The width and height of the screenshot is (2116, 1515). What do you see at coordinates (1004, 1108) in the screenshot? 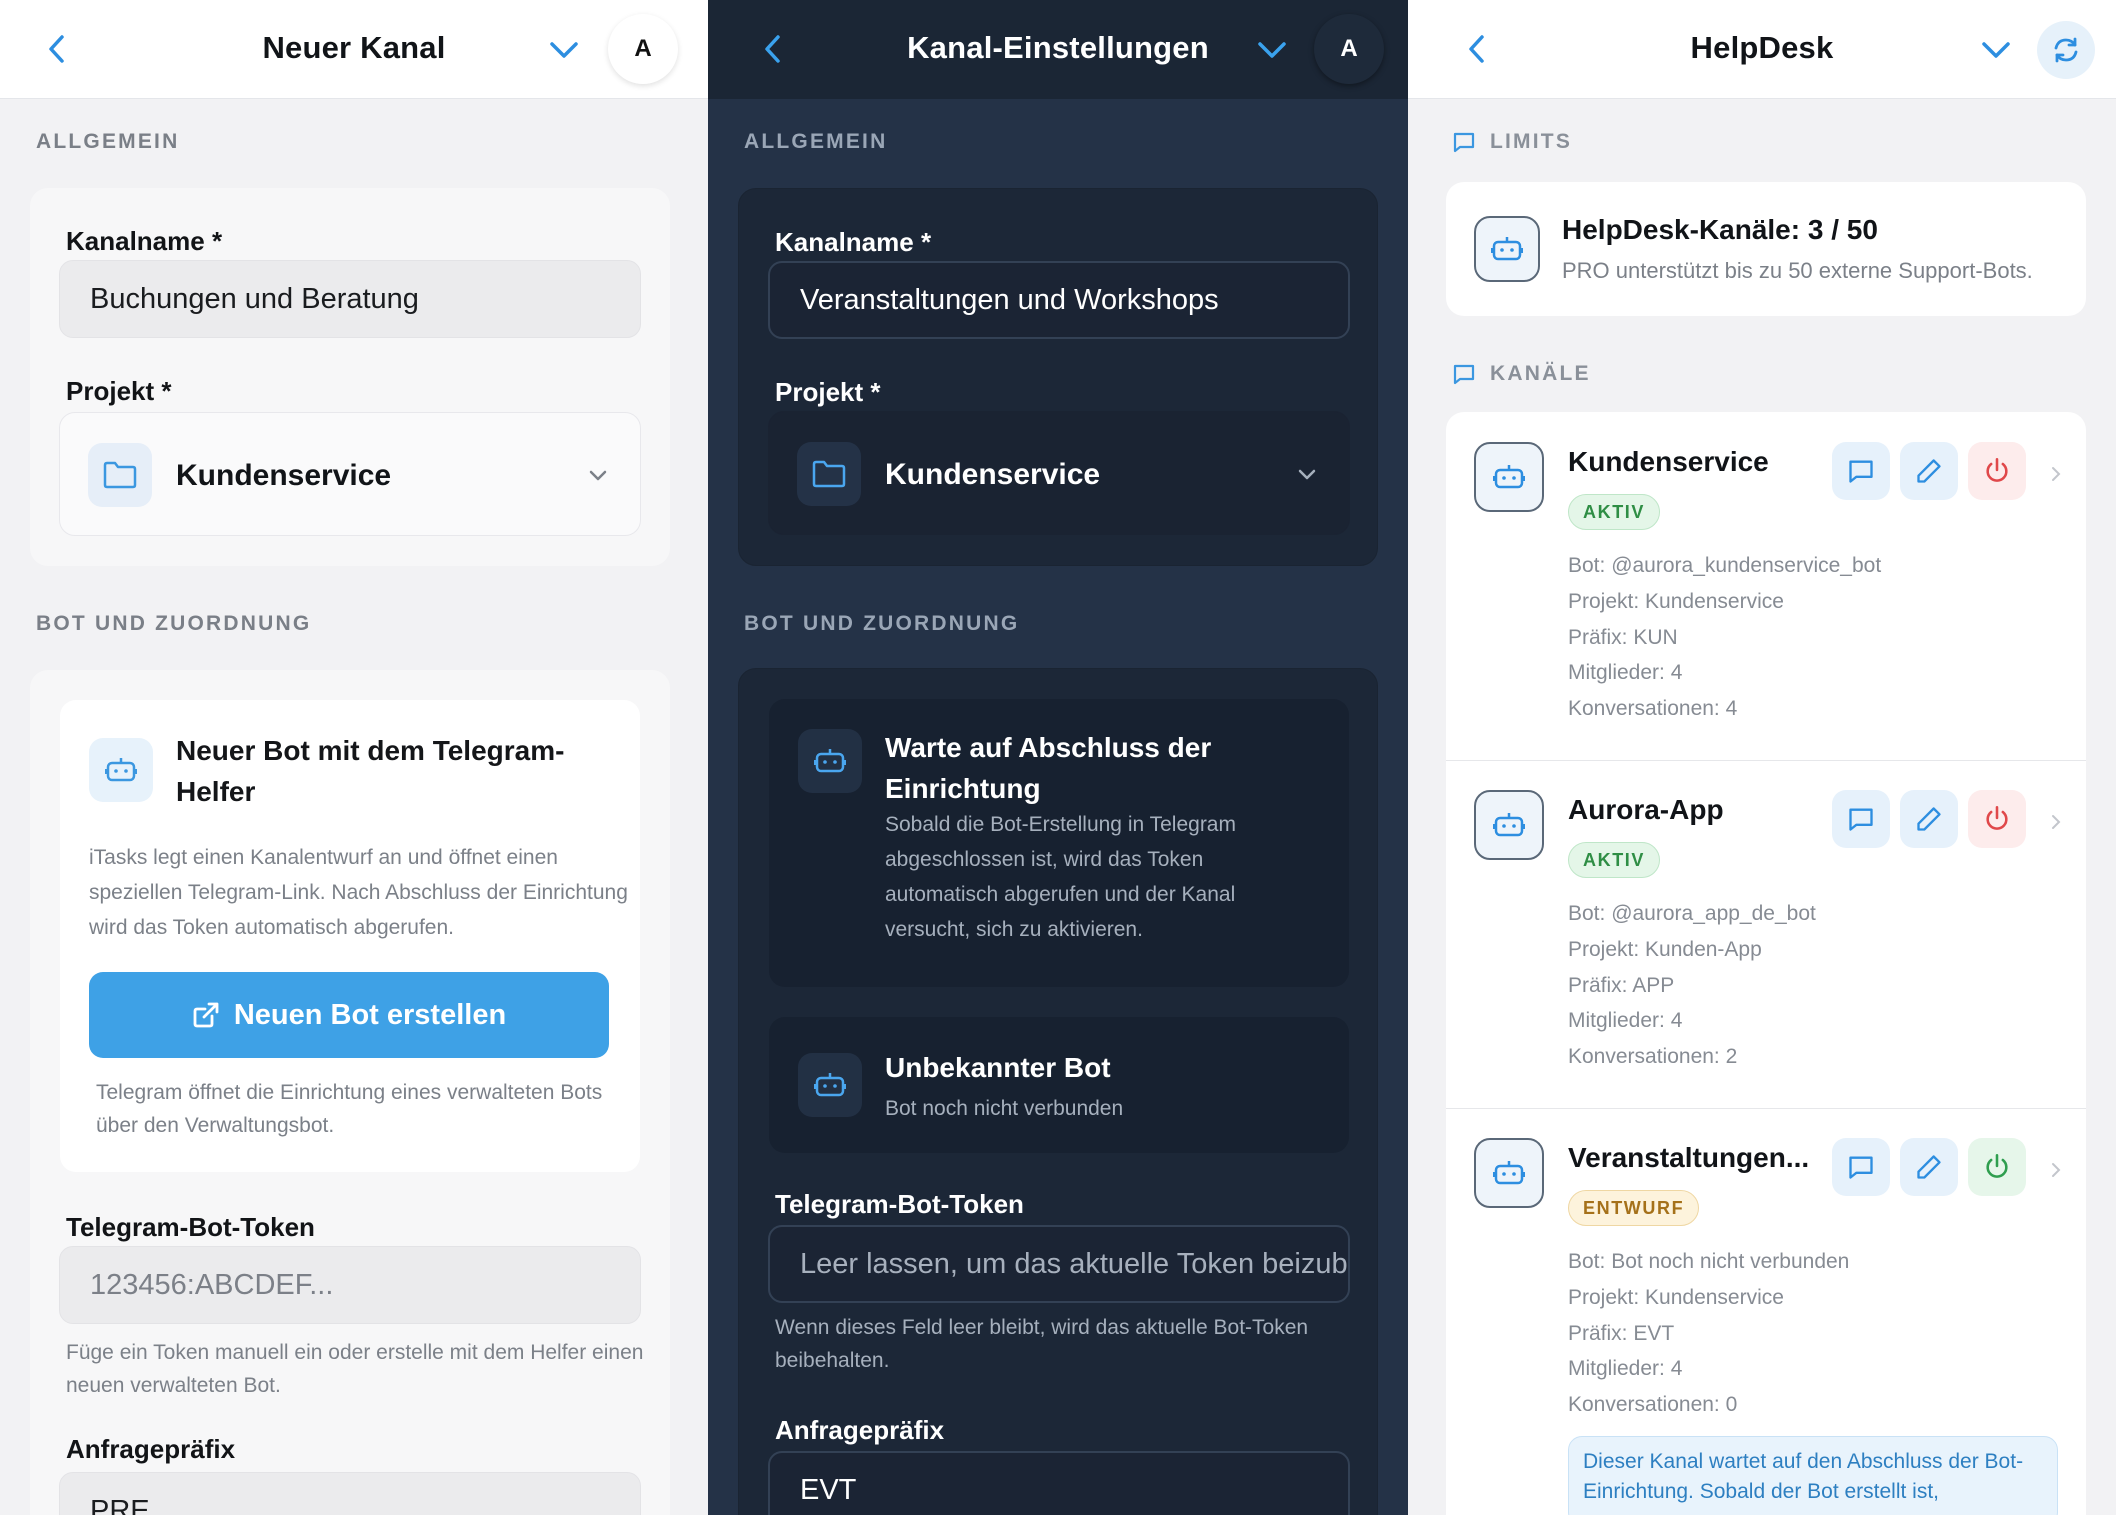
I see `unknown-bot-subtitle: Bot noch nicht verbunden` at bounding box center [1004, 1108].